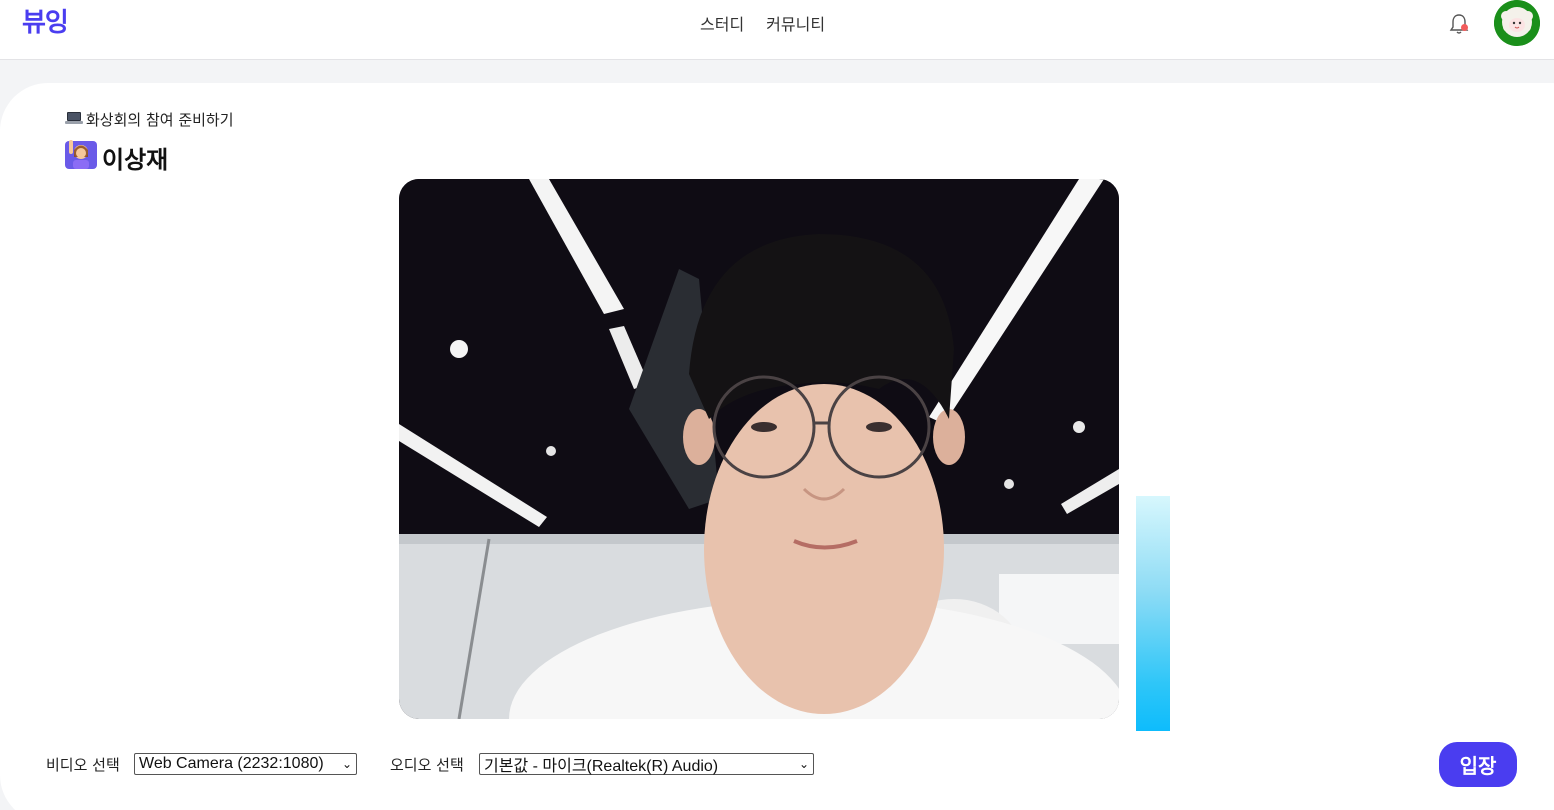 The height and width of the screenshot is (810, 1554). I want to click on prep-subtitle: 화상회의 참여 준비하기, so click(149, 119).